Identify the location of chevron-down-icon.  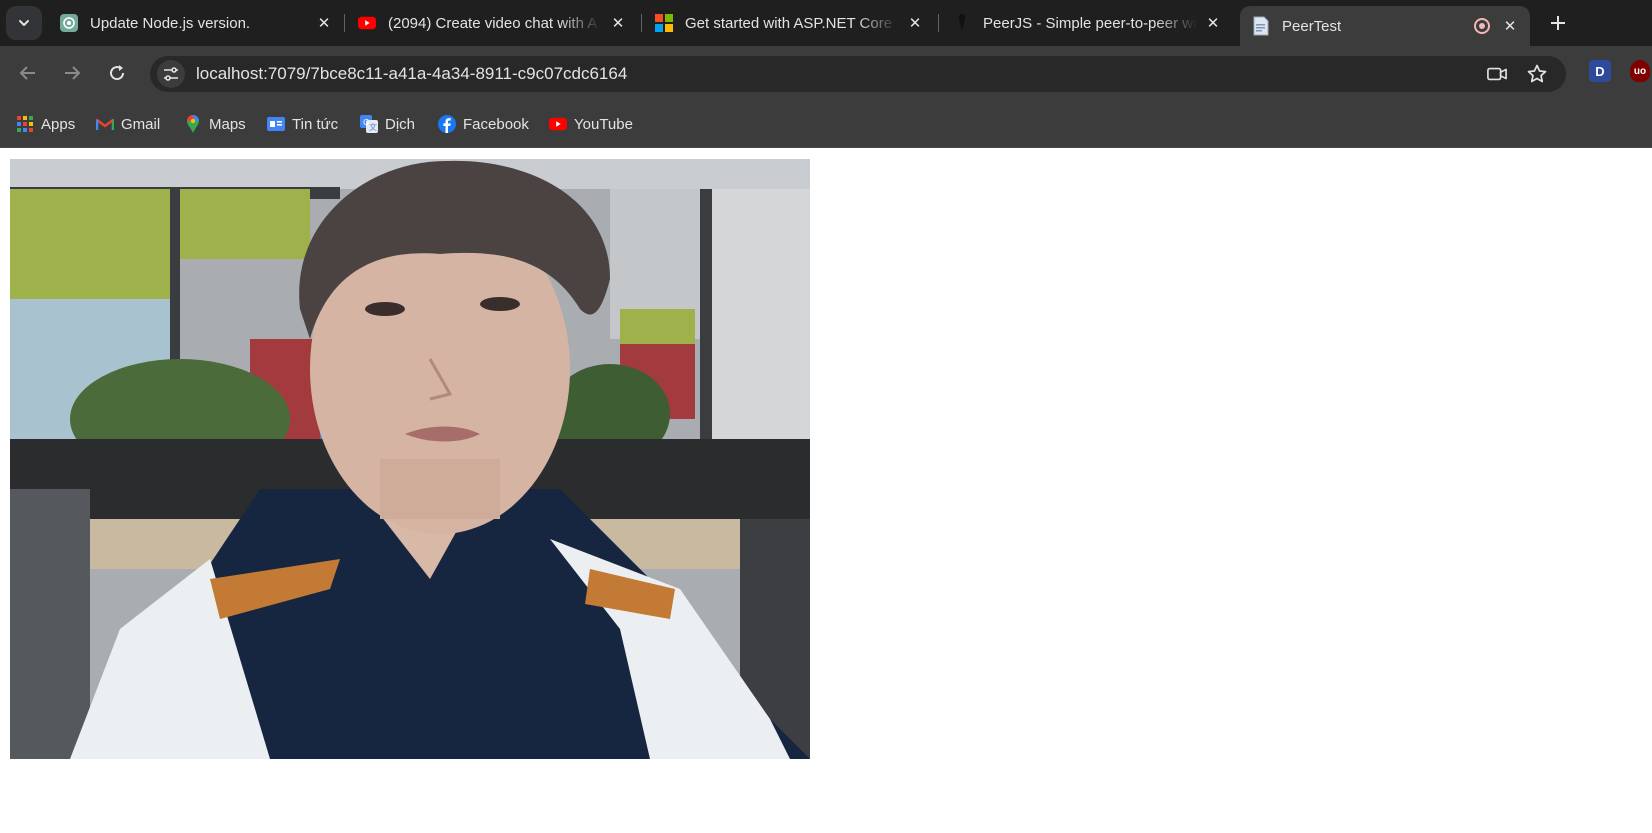
(24, 23).